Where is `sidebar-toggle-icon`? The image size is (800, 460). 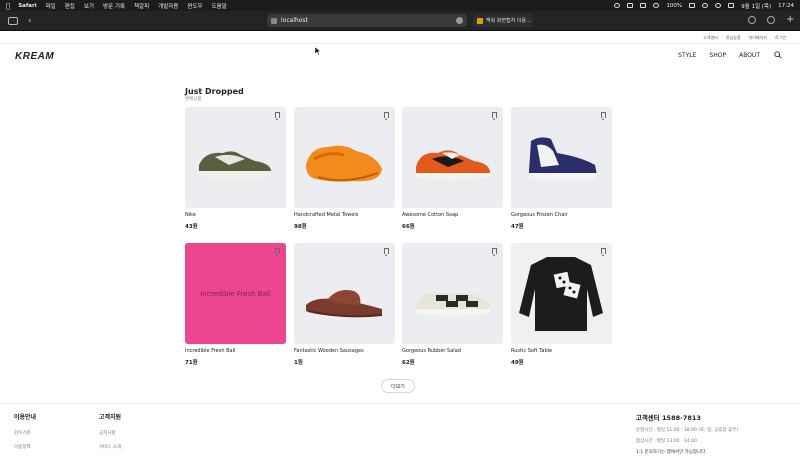 sidebar-toggle-icon is located at coordinates (13, 20).